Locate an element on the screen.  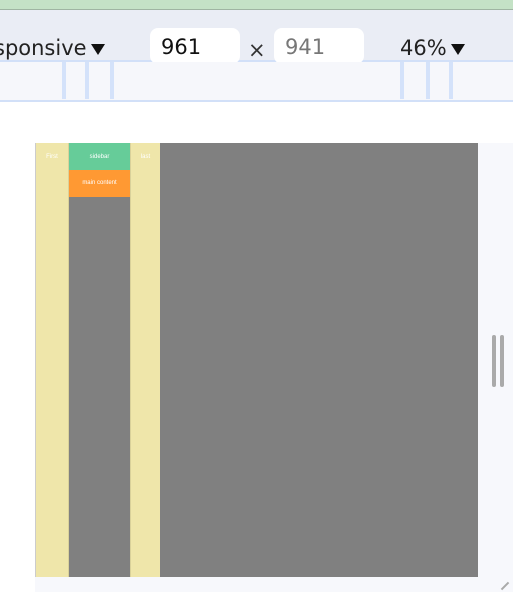
height-input: 941 is located at coordinates (319, 46).